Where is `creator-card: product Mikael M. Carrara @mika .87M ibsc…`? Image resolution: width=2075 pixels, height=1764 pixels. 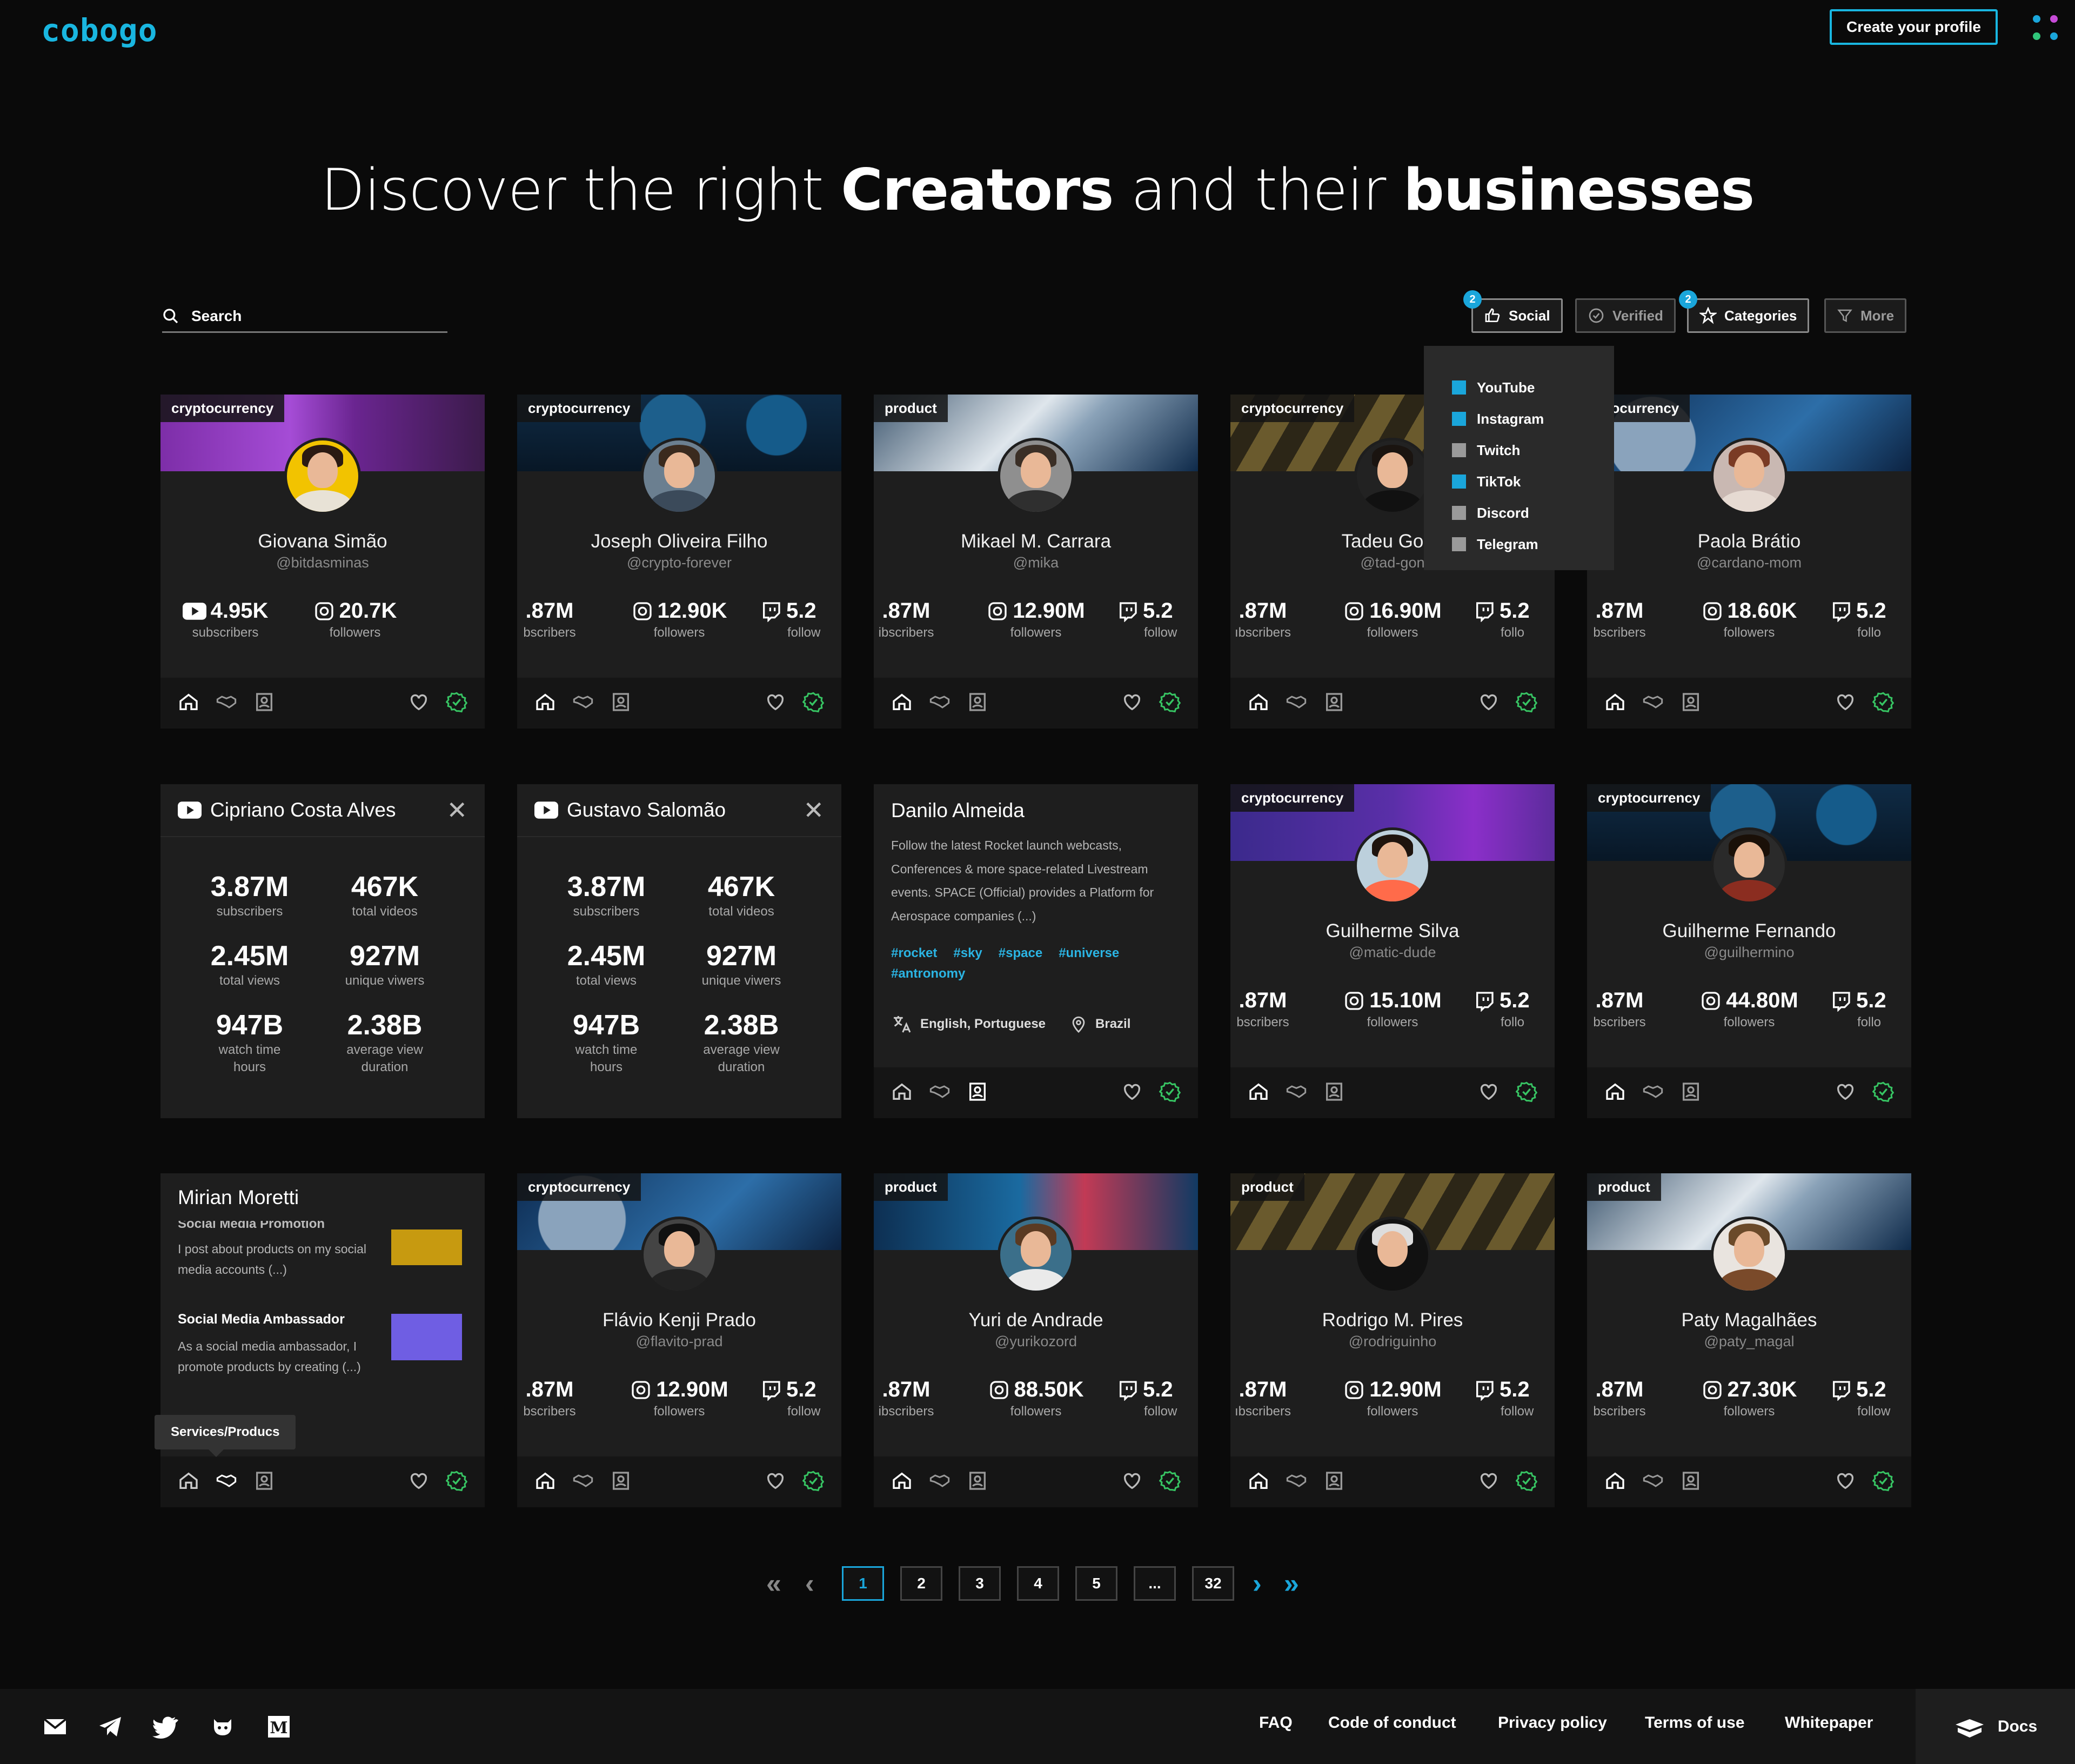
creator-card: product Mikael M. Carrara @mika .87M ibsc… is located at coordinates (1036, 562).